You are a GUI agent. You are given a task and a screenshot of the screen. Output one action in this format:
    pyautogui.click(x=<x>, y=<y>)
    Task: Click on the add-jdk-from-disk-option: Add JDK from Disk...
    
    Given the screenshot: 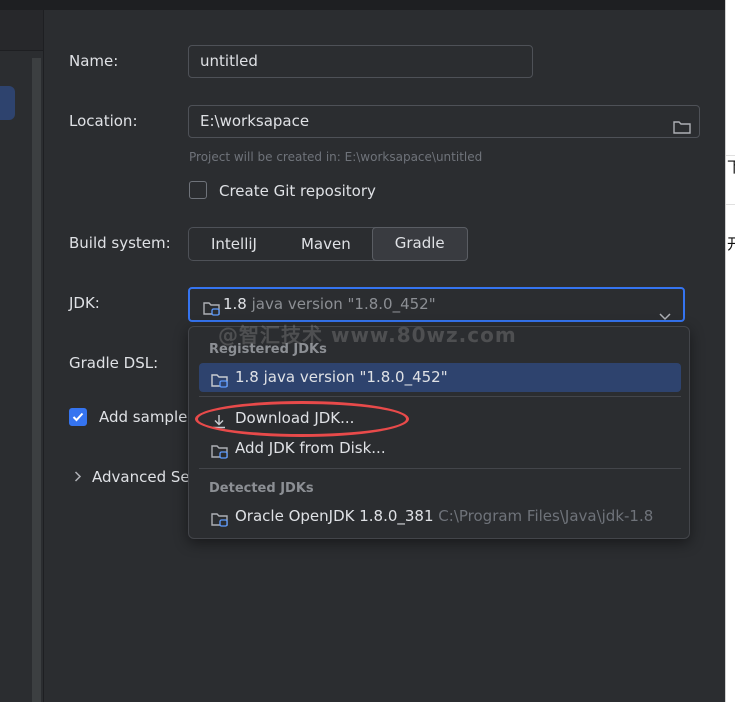 What is the action you would take?
    pyautogui.click(x=440, y=448)
    